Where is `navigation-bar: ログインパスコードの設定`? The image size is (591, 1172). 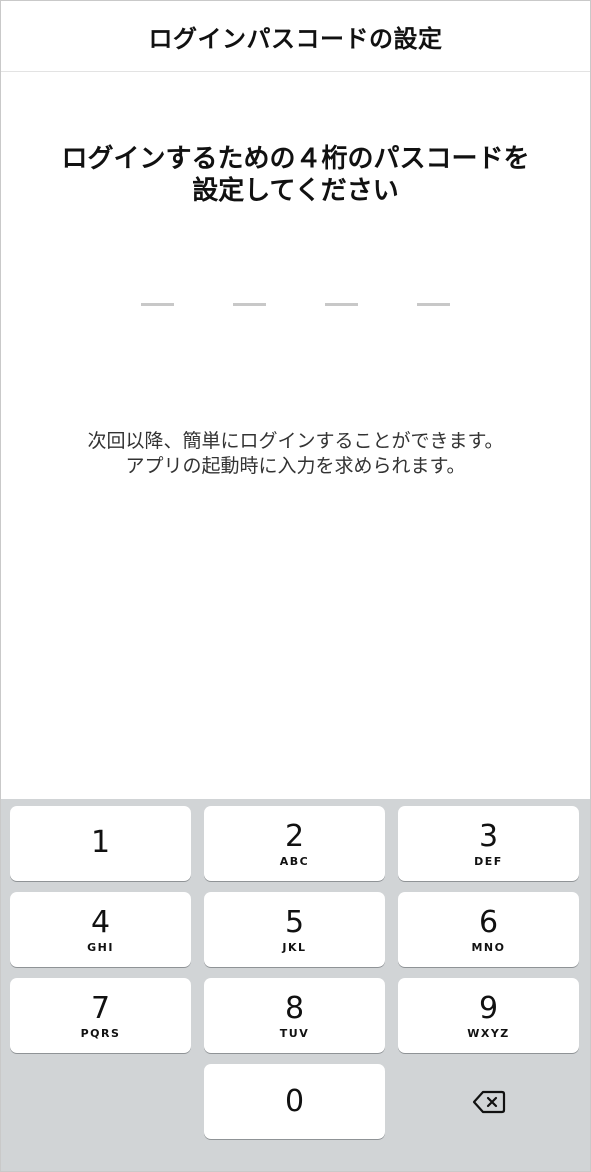 navigation-bar: ログインパスコードの設定 is located at coordinates (295, 36).